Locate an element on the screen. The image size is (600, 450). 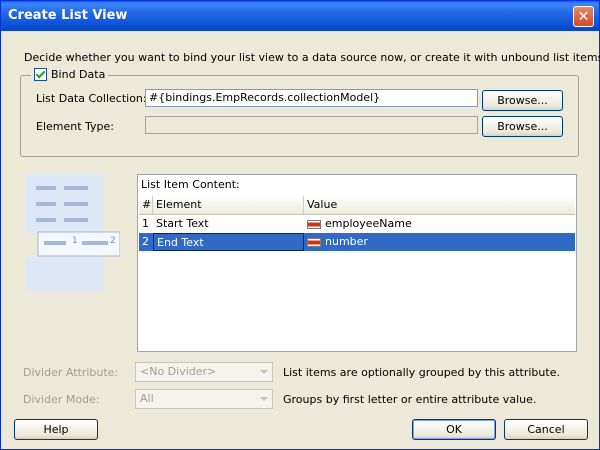
divider-mode-value: All is located at coordinates (147, 398).